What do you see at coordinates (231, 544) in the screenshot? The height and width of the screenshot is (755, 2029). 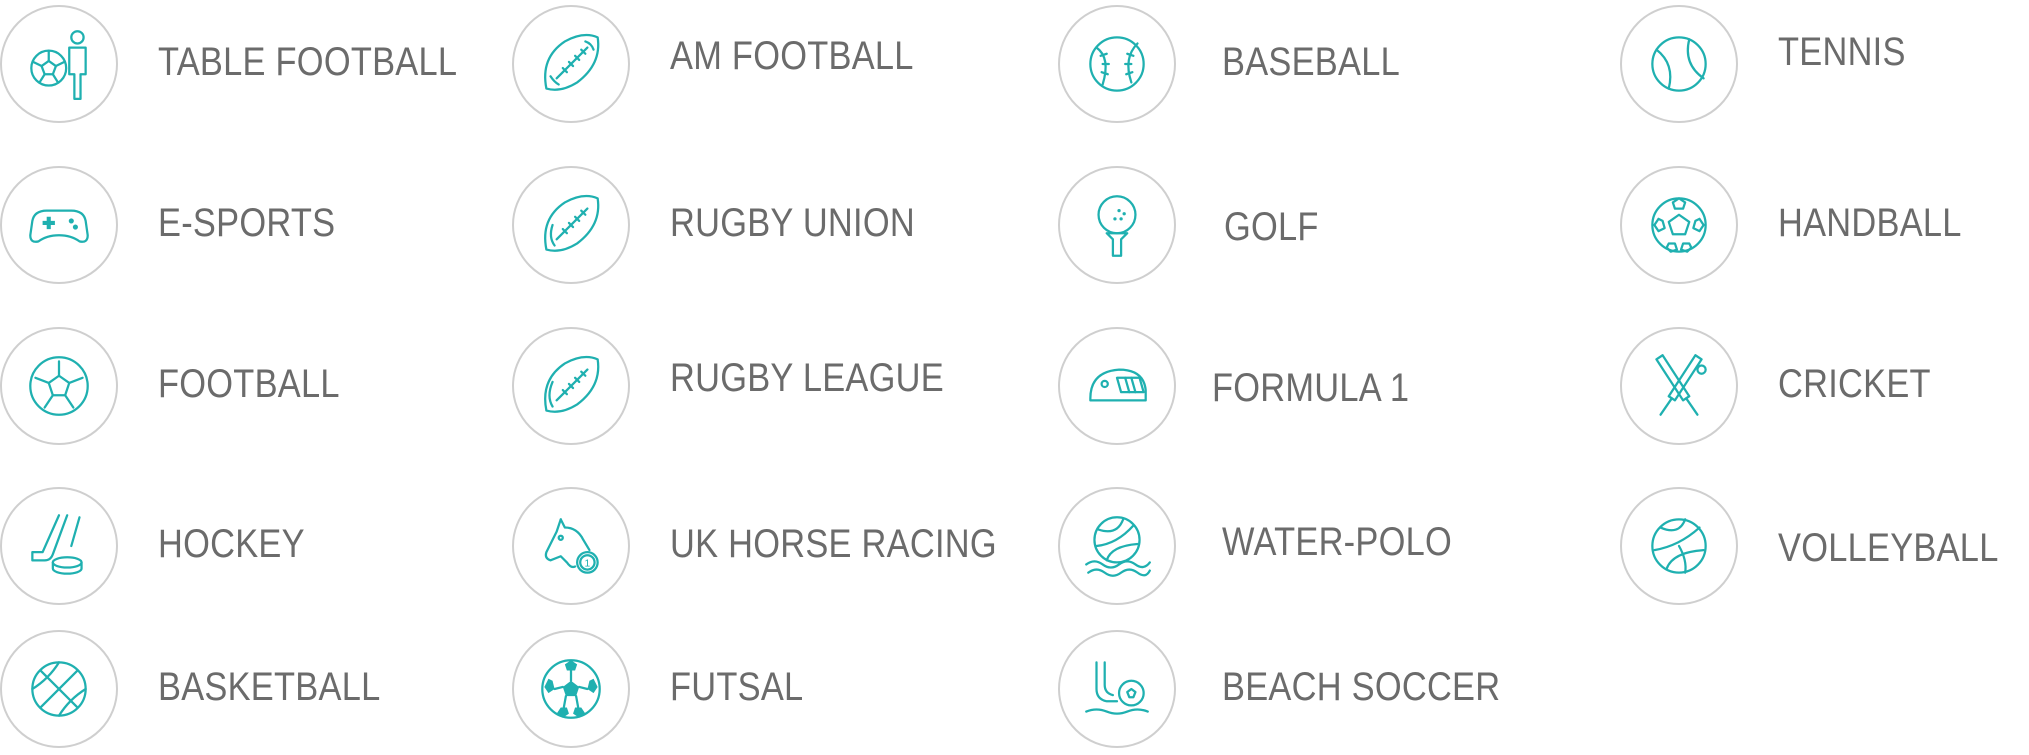 I see `sport-label: HOCKEY` at bounding box center [231, 544].